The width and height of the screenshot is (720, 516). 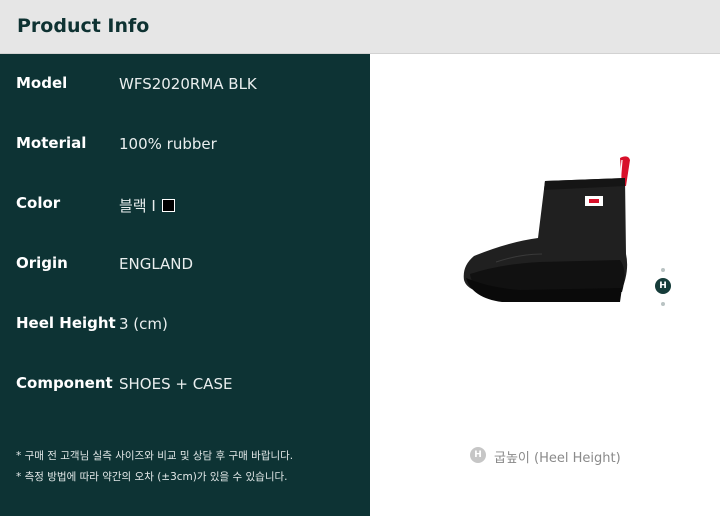 I want to click on marker-h-badge: H, so click(x=663, y=286).